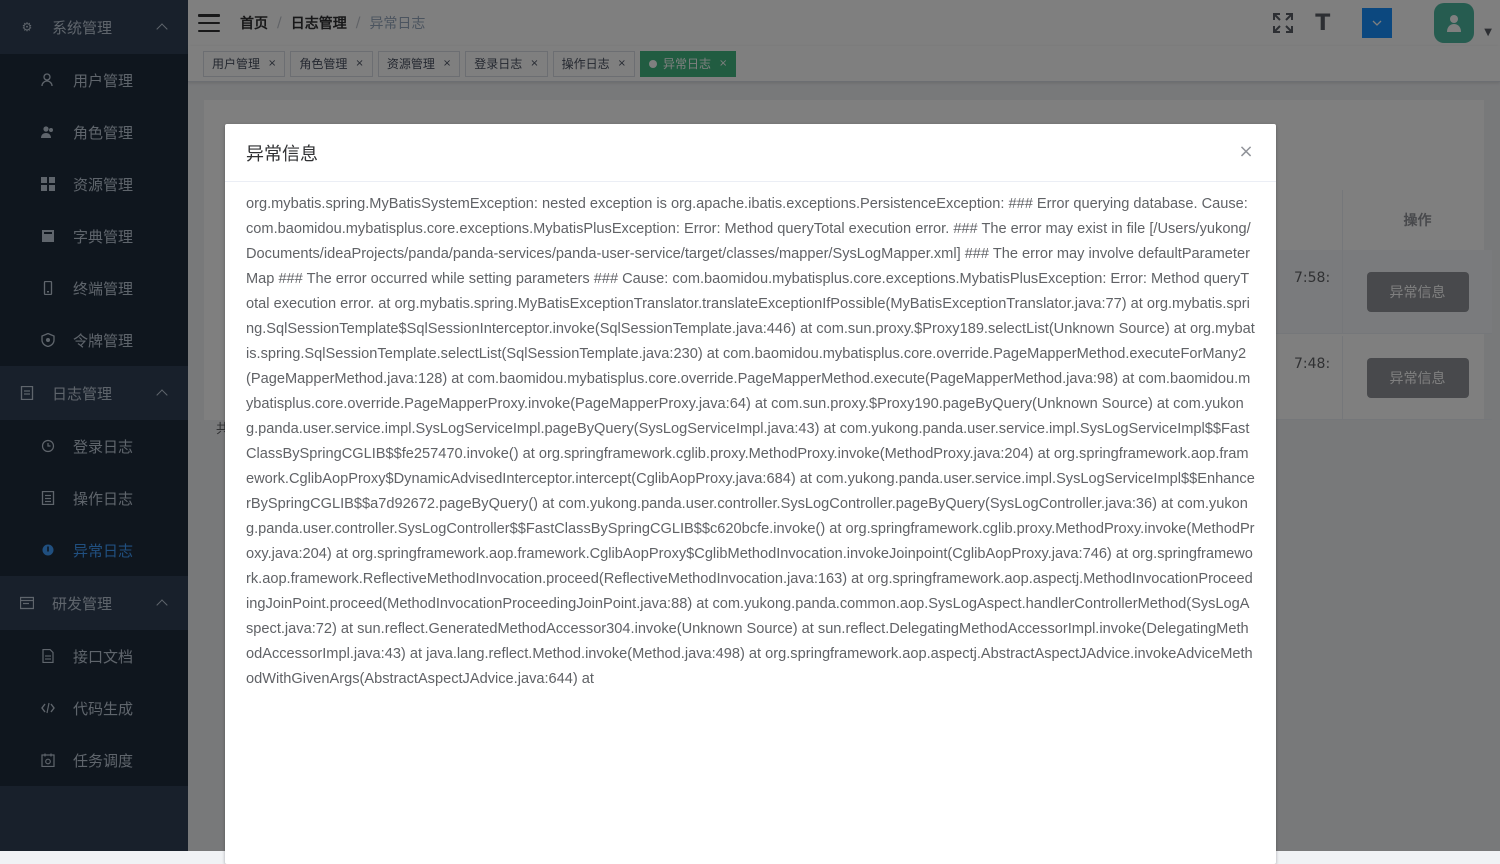 Image resolution: width=1500 pixels, height=864 pixels. Describe the element at coordinates (1246, 152) in the screenshot. I see `close-icon: ×` at that location.